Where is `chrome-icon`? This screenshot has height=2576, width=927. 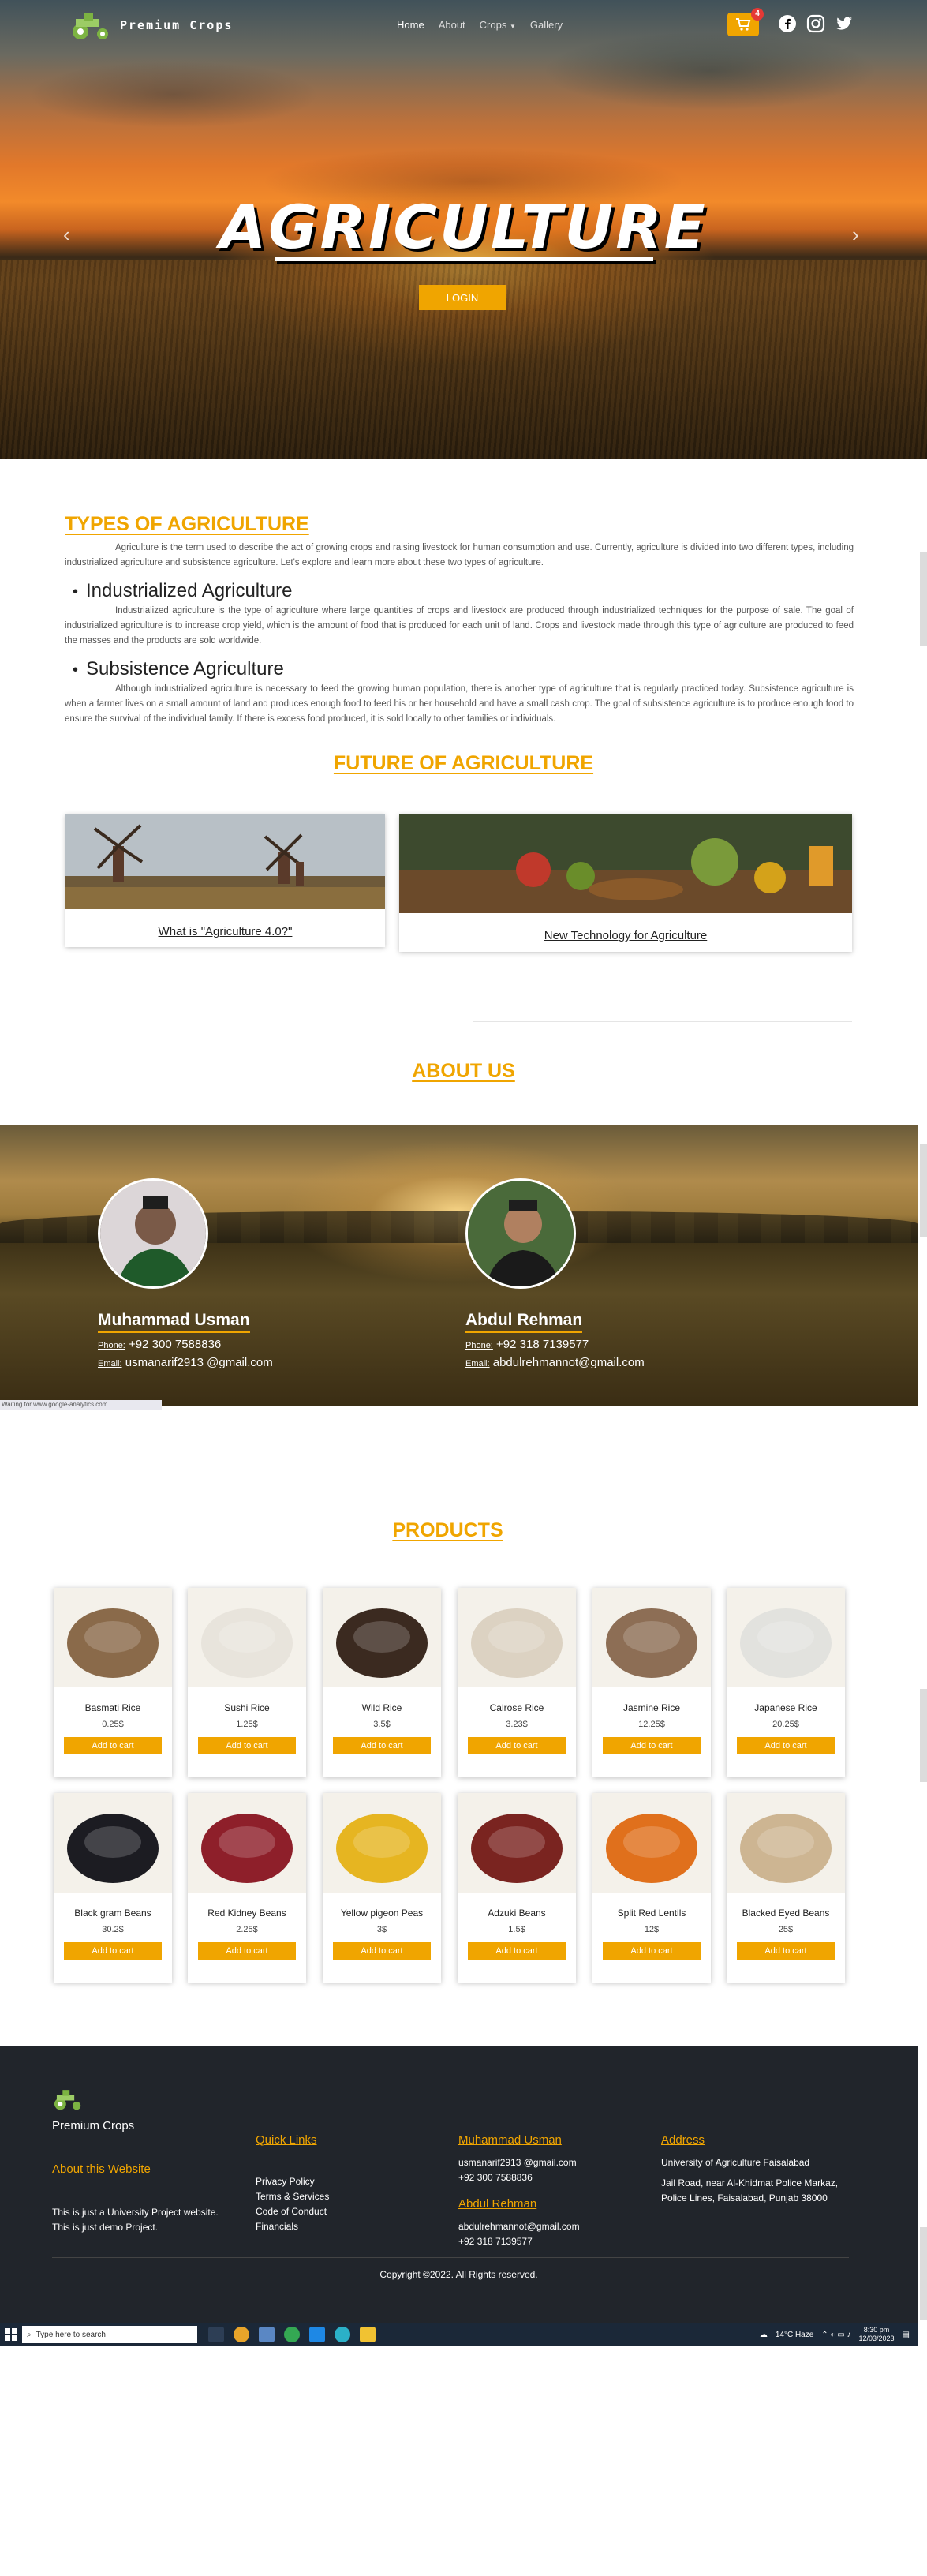
chrome-icon is located at coordinates (241, 2334).